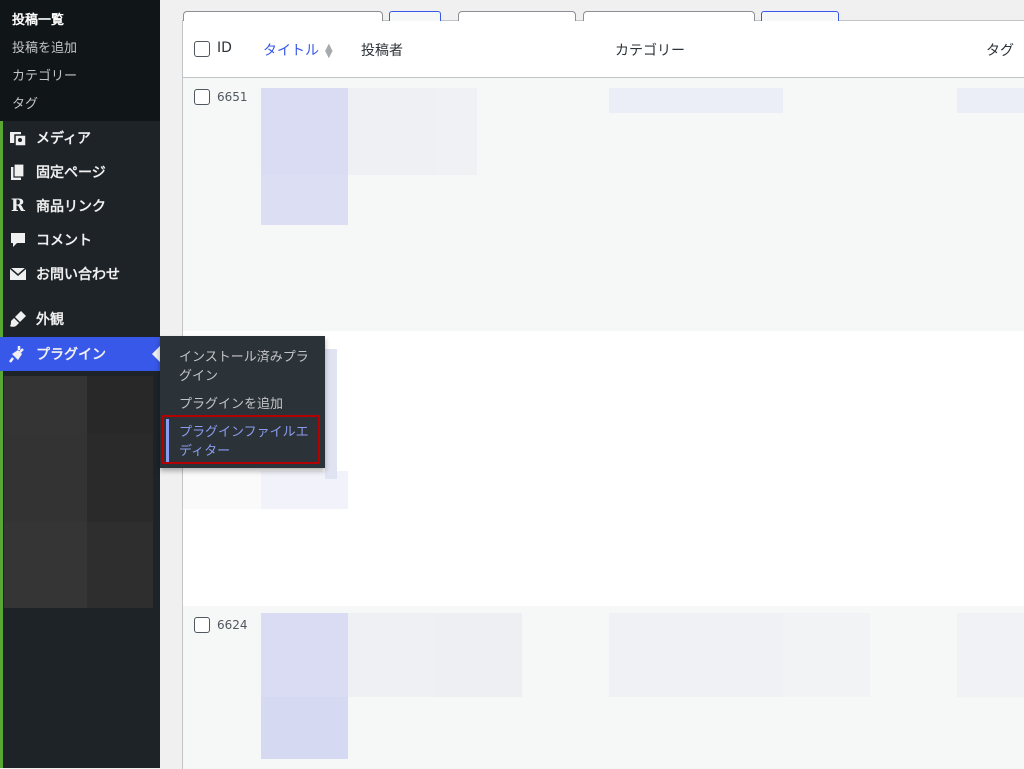 This screenshot has width=1024, height=769. What do you see at coordinates (232, 97) in the screenshot?
I see `row-id: 6651` at bounding box center [232, 97].